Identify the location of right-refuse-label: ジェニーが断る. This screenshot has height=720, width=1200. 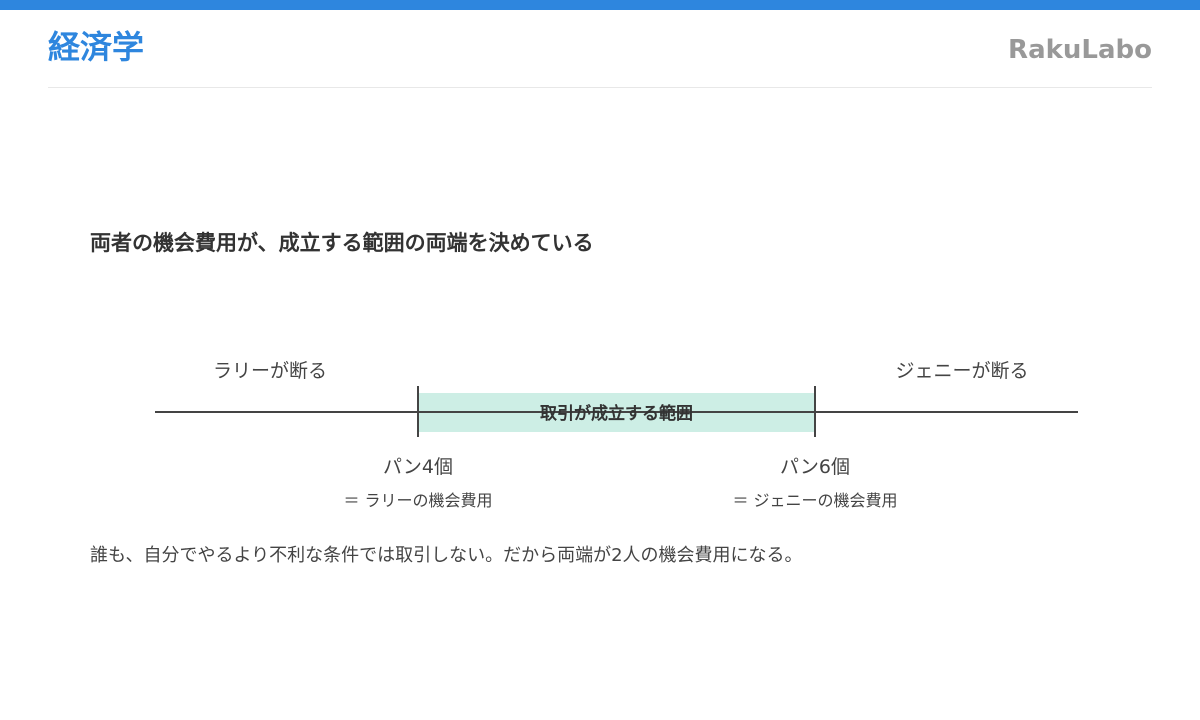
(962, 371).